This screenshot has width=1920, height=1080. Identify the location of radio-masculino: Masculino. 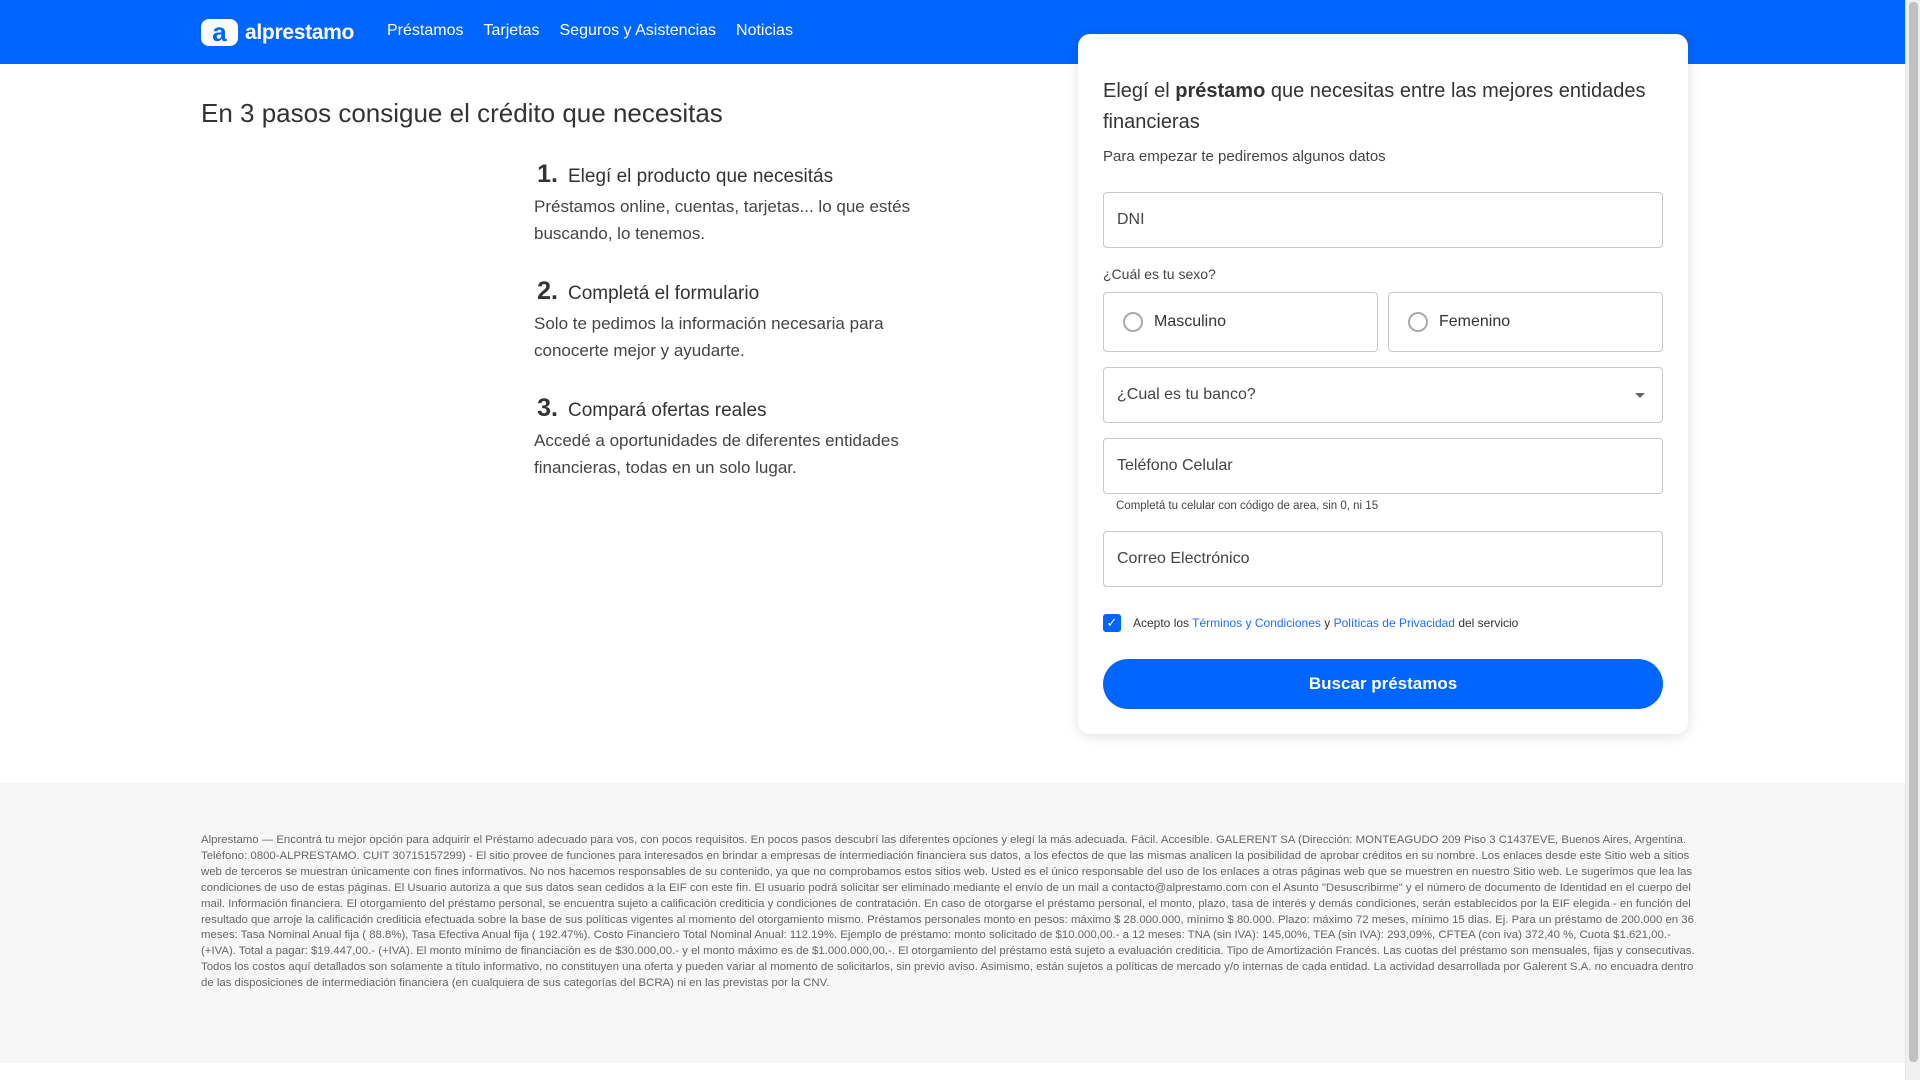
(1240, 322).